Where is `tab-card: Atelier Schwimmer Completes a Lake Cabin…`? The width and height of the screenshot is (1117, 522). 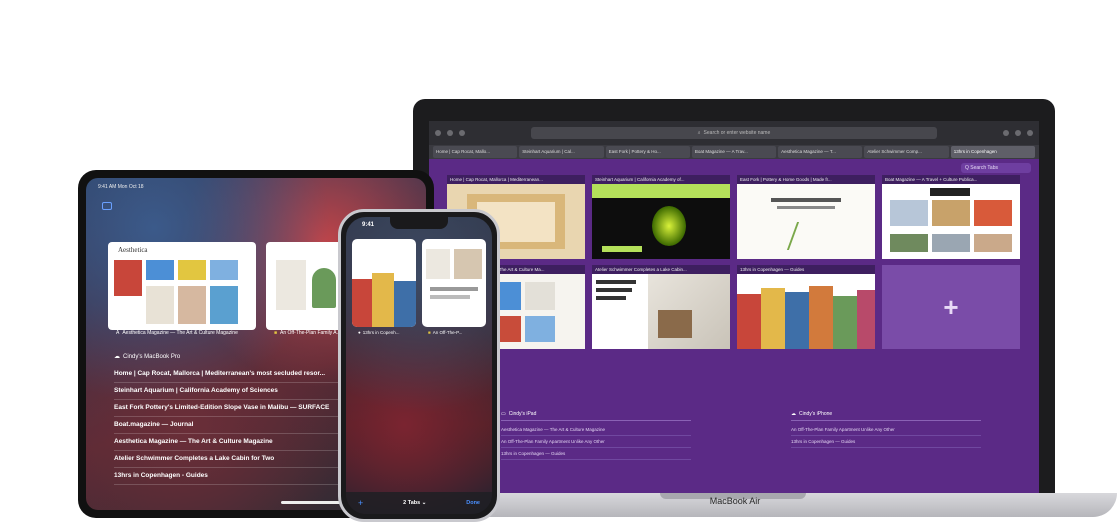
tab-card: Atelier Schwimmer Completes a Lake Cabin… is located at coordinates (661, 307).